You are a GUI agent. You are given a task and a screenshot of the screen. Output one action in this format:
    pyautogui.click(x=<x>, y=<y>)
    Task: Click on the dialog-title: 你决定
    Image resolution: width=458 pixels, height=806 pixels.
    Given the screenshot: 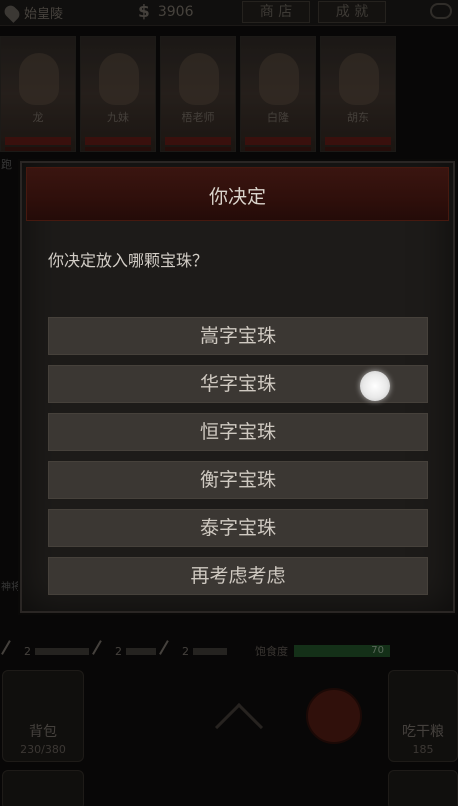 What is the action you would take?
    pyautogui.click(x=237, y=197)
    